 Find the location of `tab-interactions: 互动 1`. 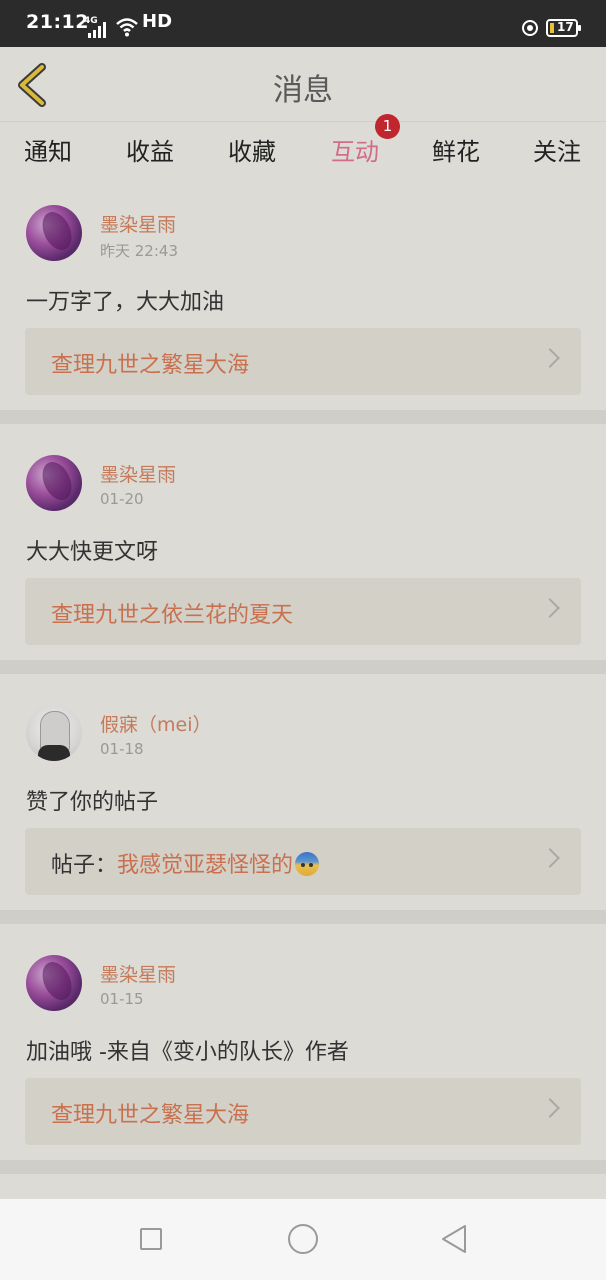

tab-interactions: 互动 1 is located at coordinates (365, 146).